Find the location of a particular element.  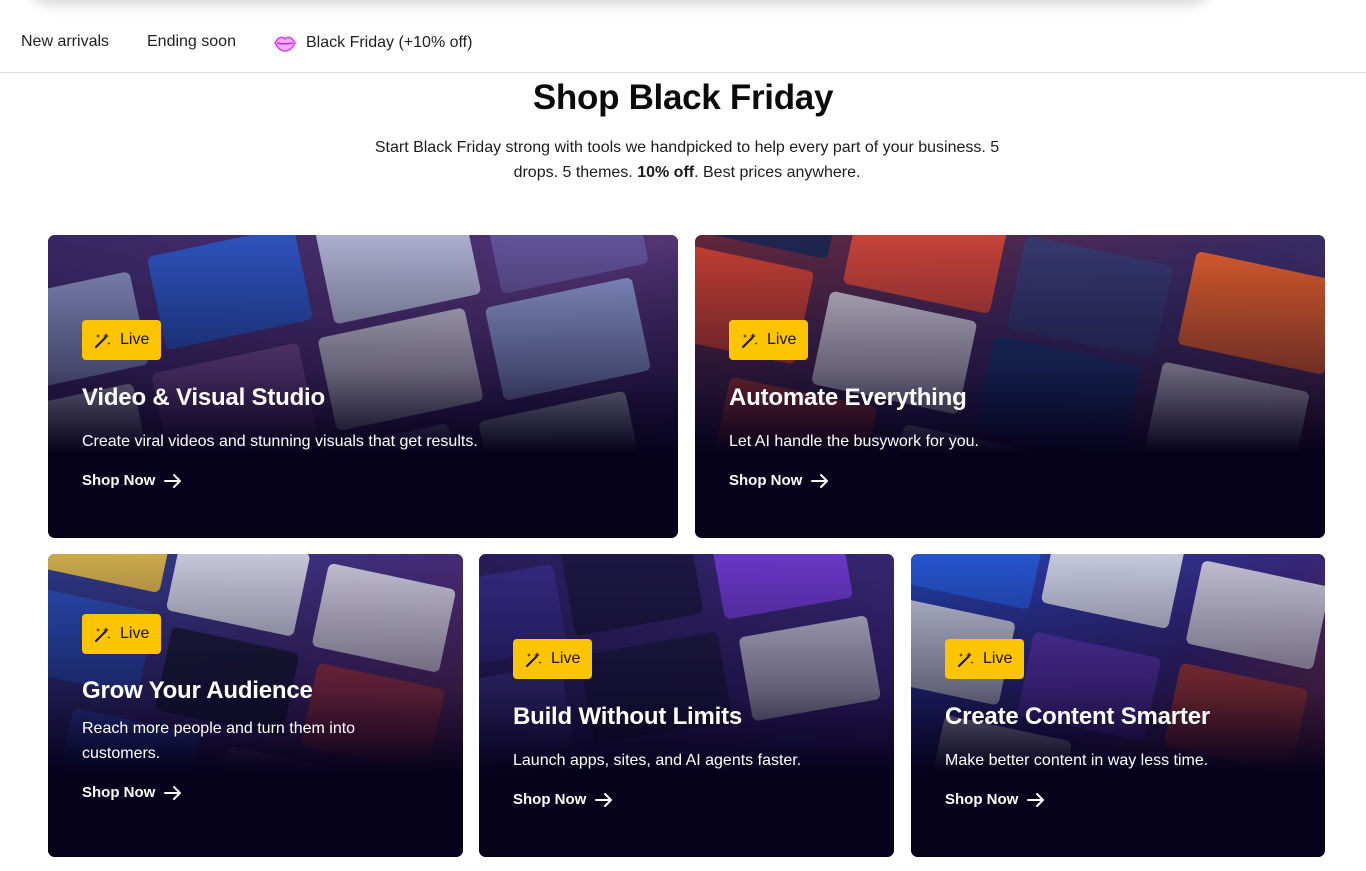

subtitle-line-2-start: drops. 5 themes. is located at coordinates (575, 172).